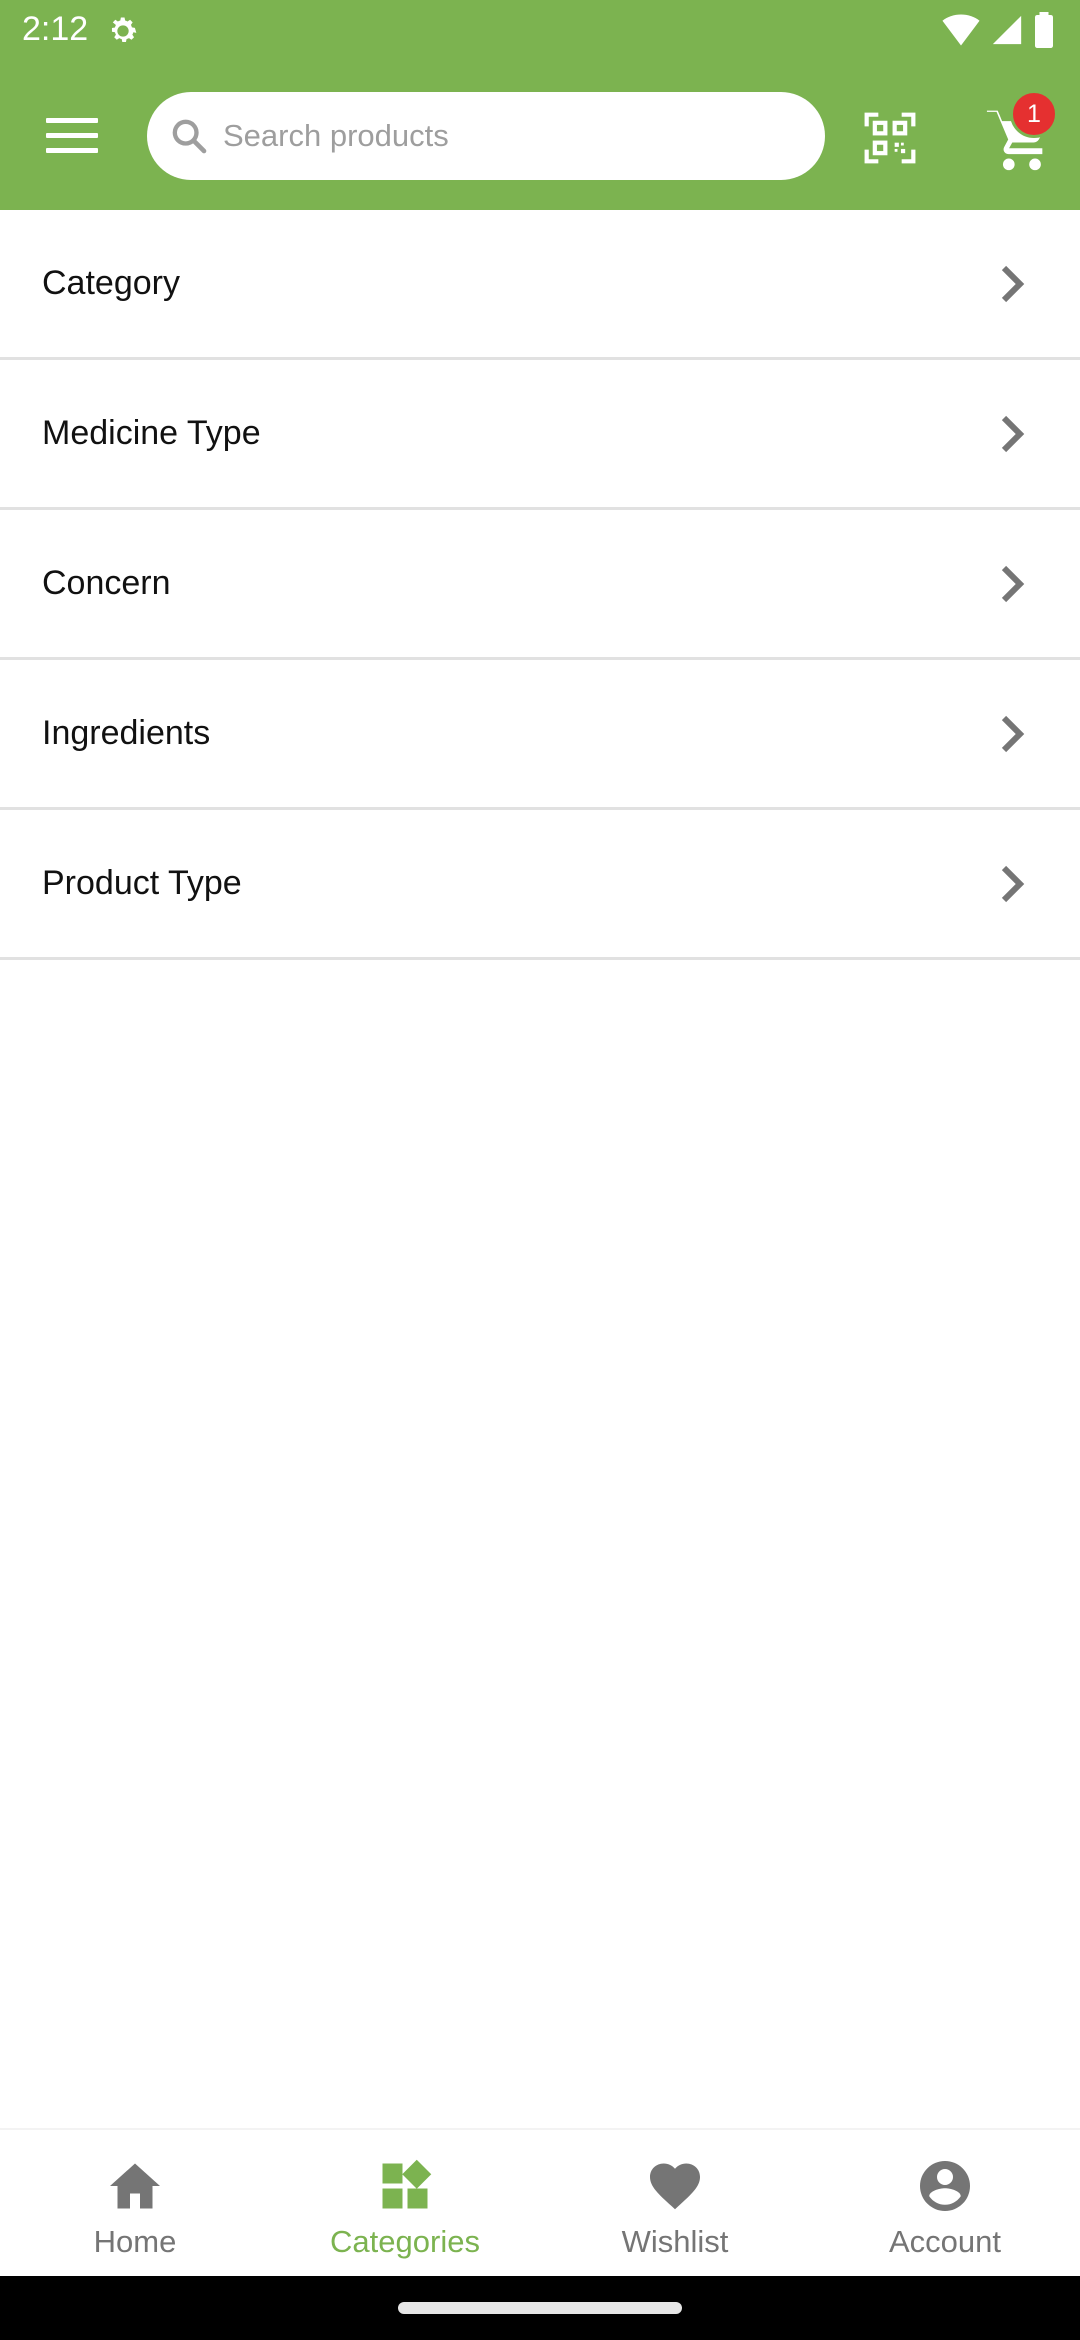 This screenshot has height=2340, width=1080. What do you see at coordinates (106, 583) in the screenshot?
I see `filter-item-label: Concern` at bounding box center [106, 583].